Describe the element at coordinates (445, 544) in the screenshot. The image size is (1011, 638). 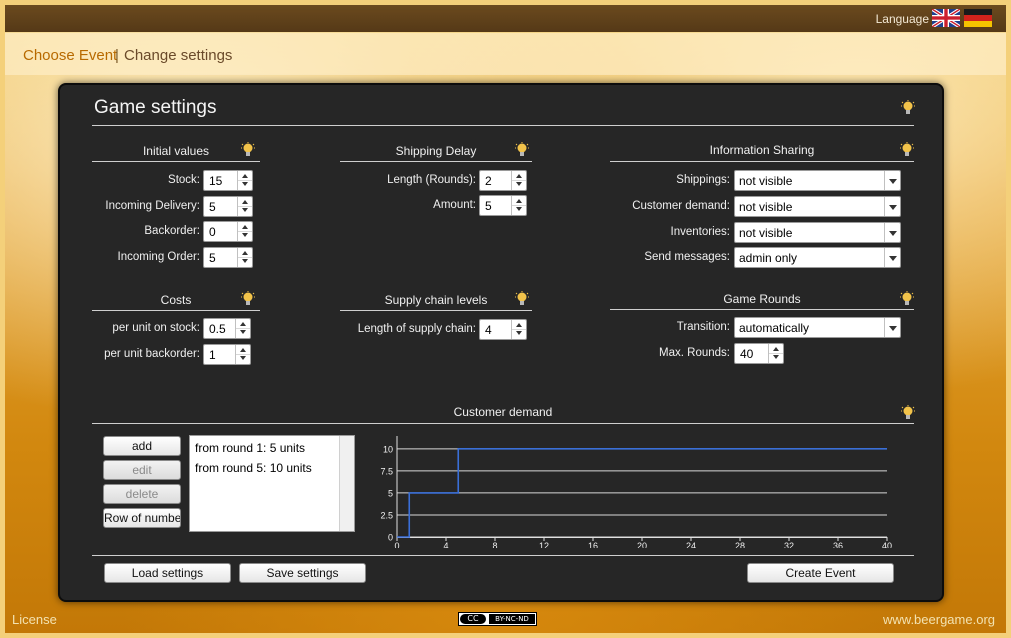
I see `x-tick-label: 4` at that location.